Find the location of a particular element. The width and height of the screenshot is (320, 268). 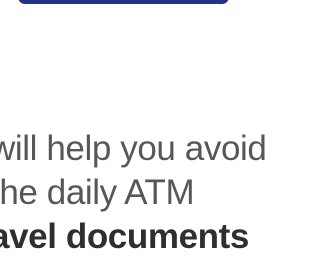

body-text-line-1: will help you avoid is located at coordinates (133, 148).